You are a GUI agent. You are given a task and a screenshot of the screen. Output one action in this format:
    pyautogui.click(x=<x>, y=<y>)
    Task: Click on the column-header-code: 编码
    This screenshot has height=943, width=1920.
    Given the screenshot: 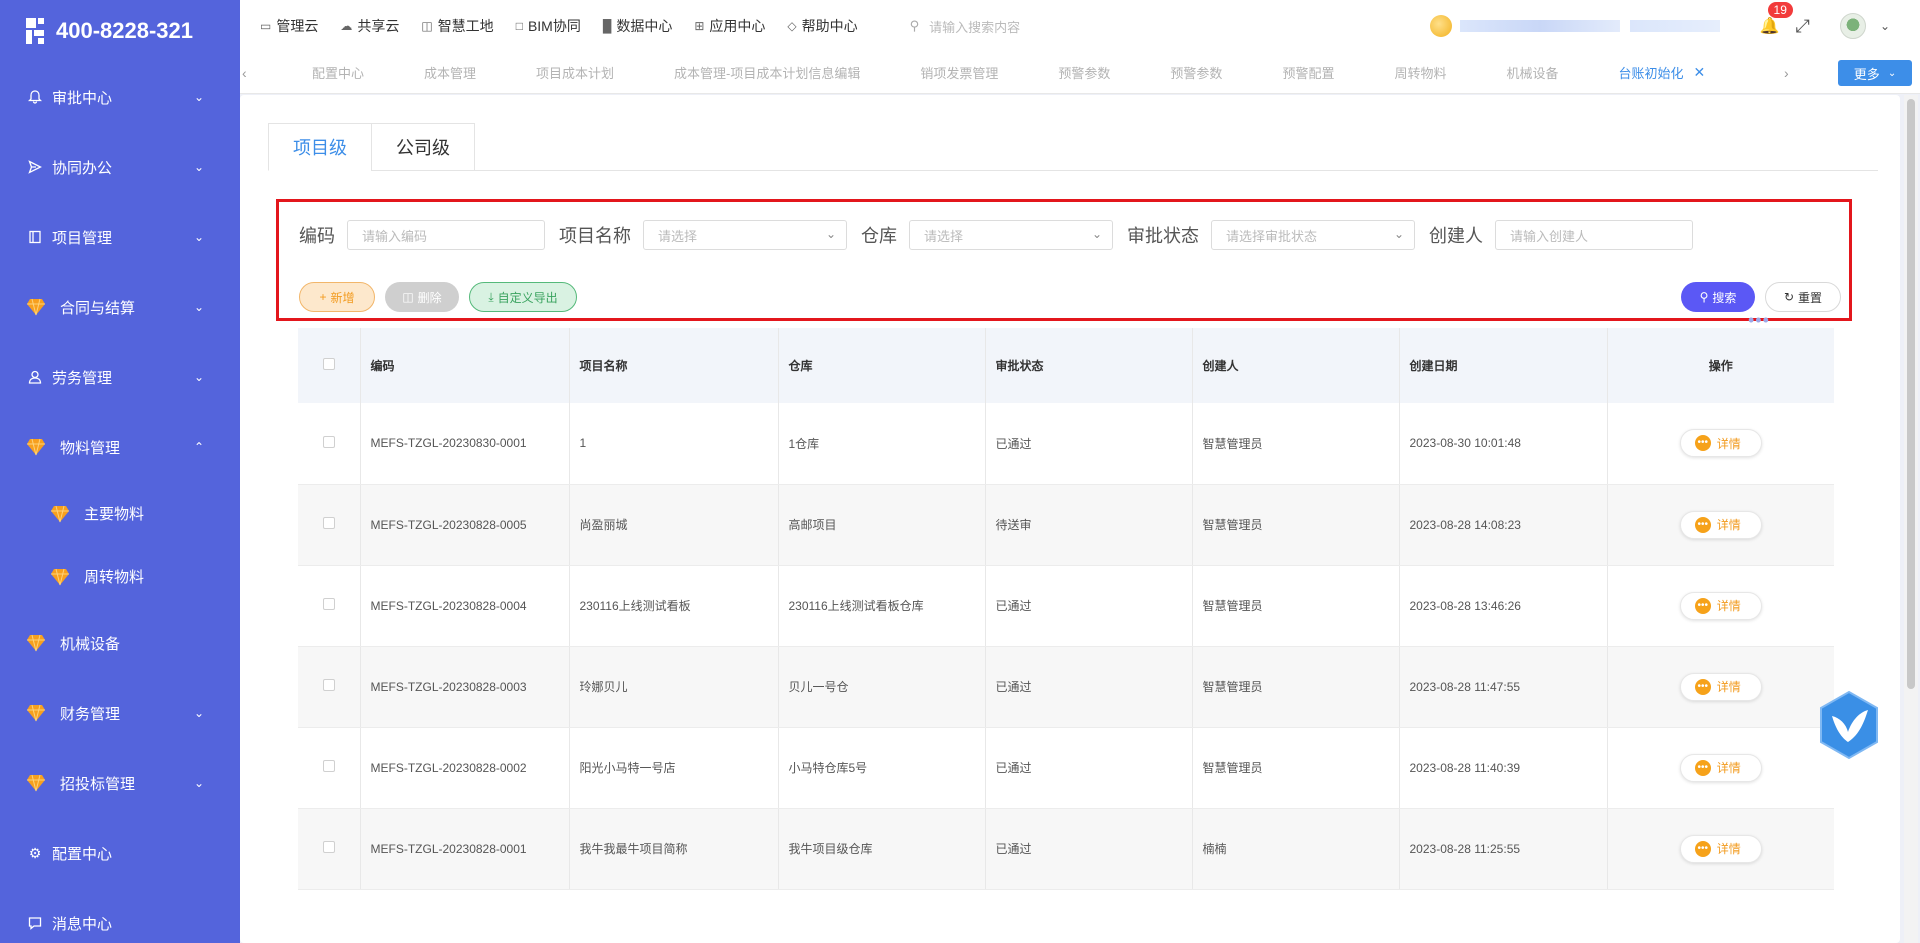 What is the action you would take?
    pyautogui.click(x=465, y=365)
    